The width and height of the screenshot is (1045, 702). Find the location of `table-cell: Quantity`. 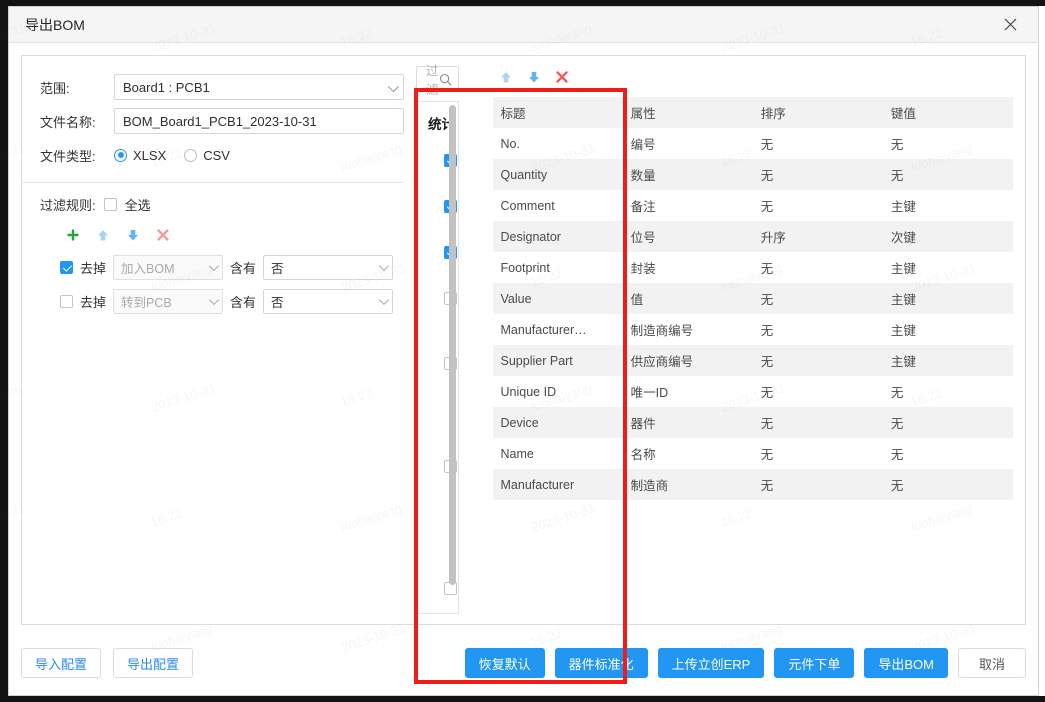

table-cell: Quantity is located at coordinates (557, 174).